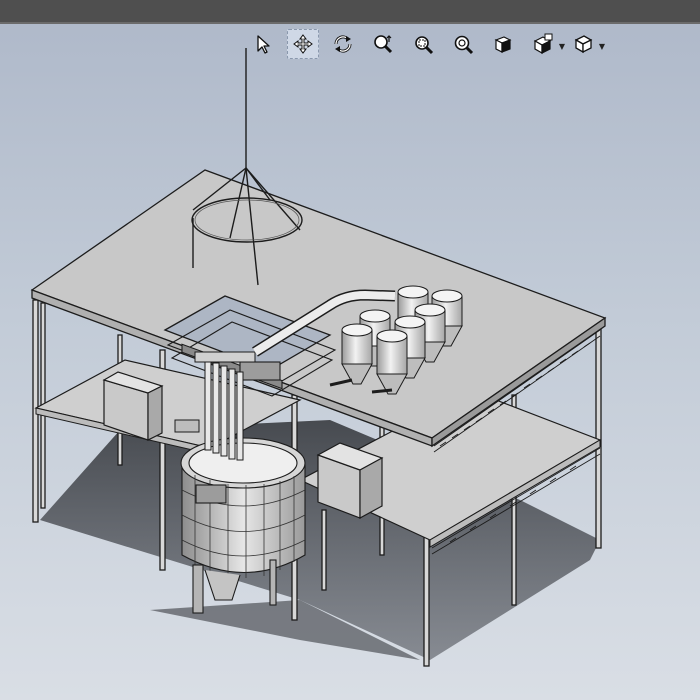 The width and height of the screenshot is (700, 700). I want to click on pan-icon, so click(303, 44).